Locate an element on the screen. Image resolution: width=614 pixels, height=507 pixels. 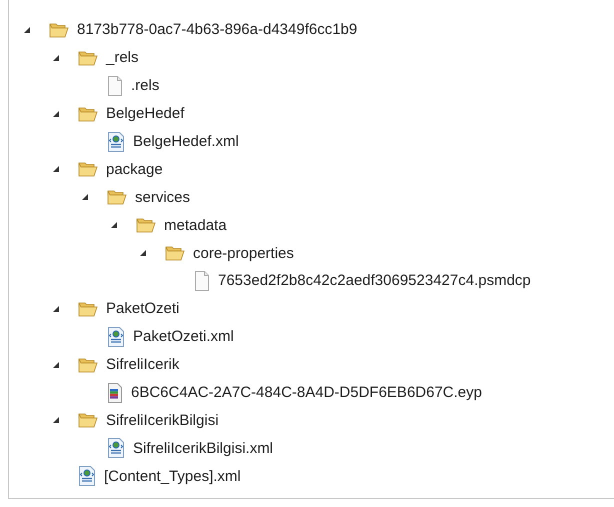
tree-item-label: metadata is located at coordinates (195, 225).